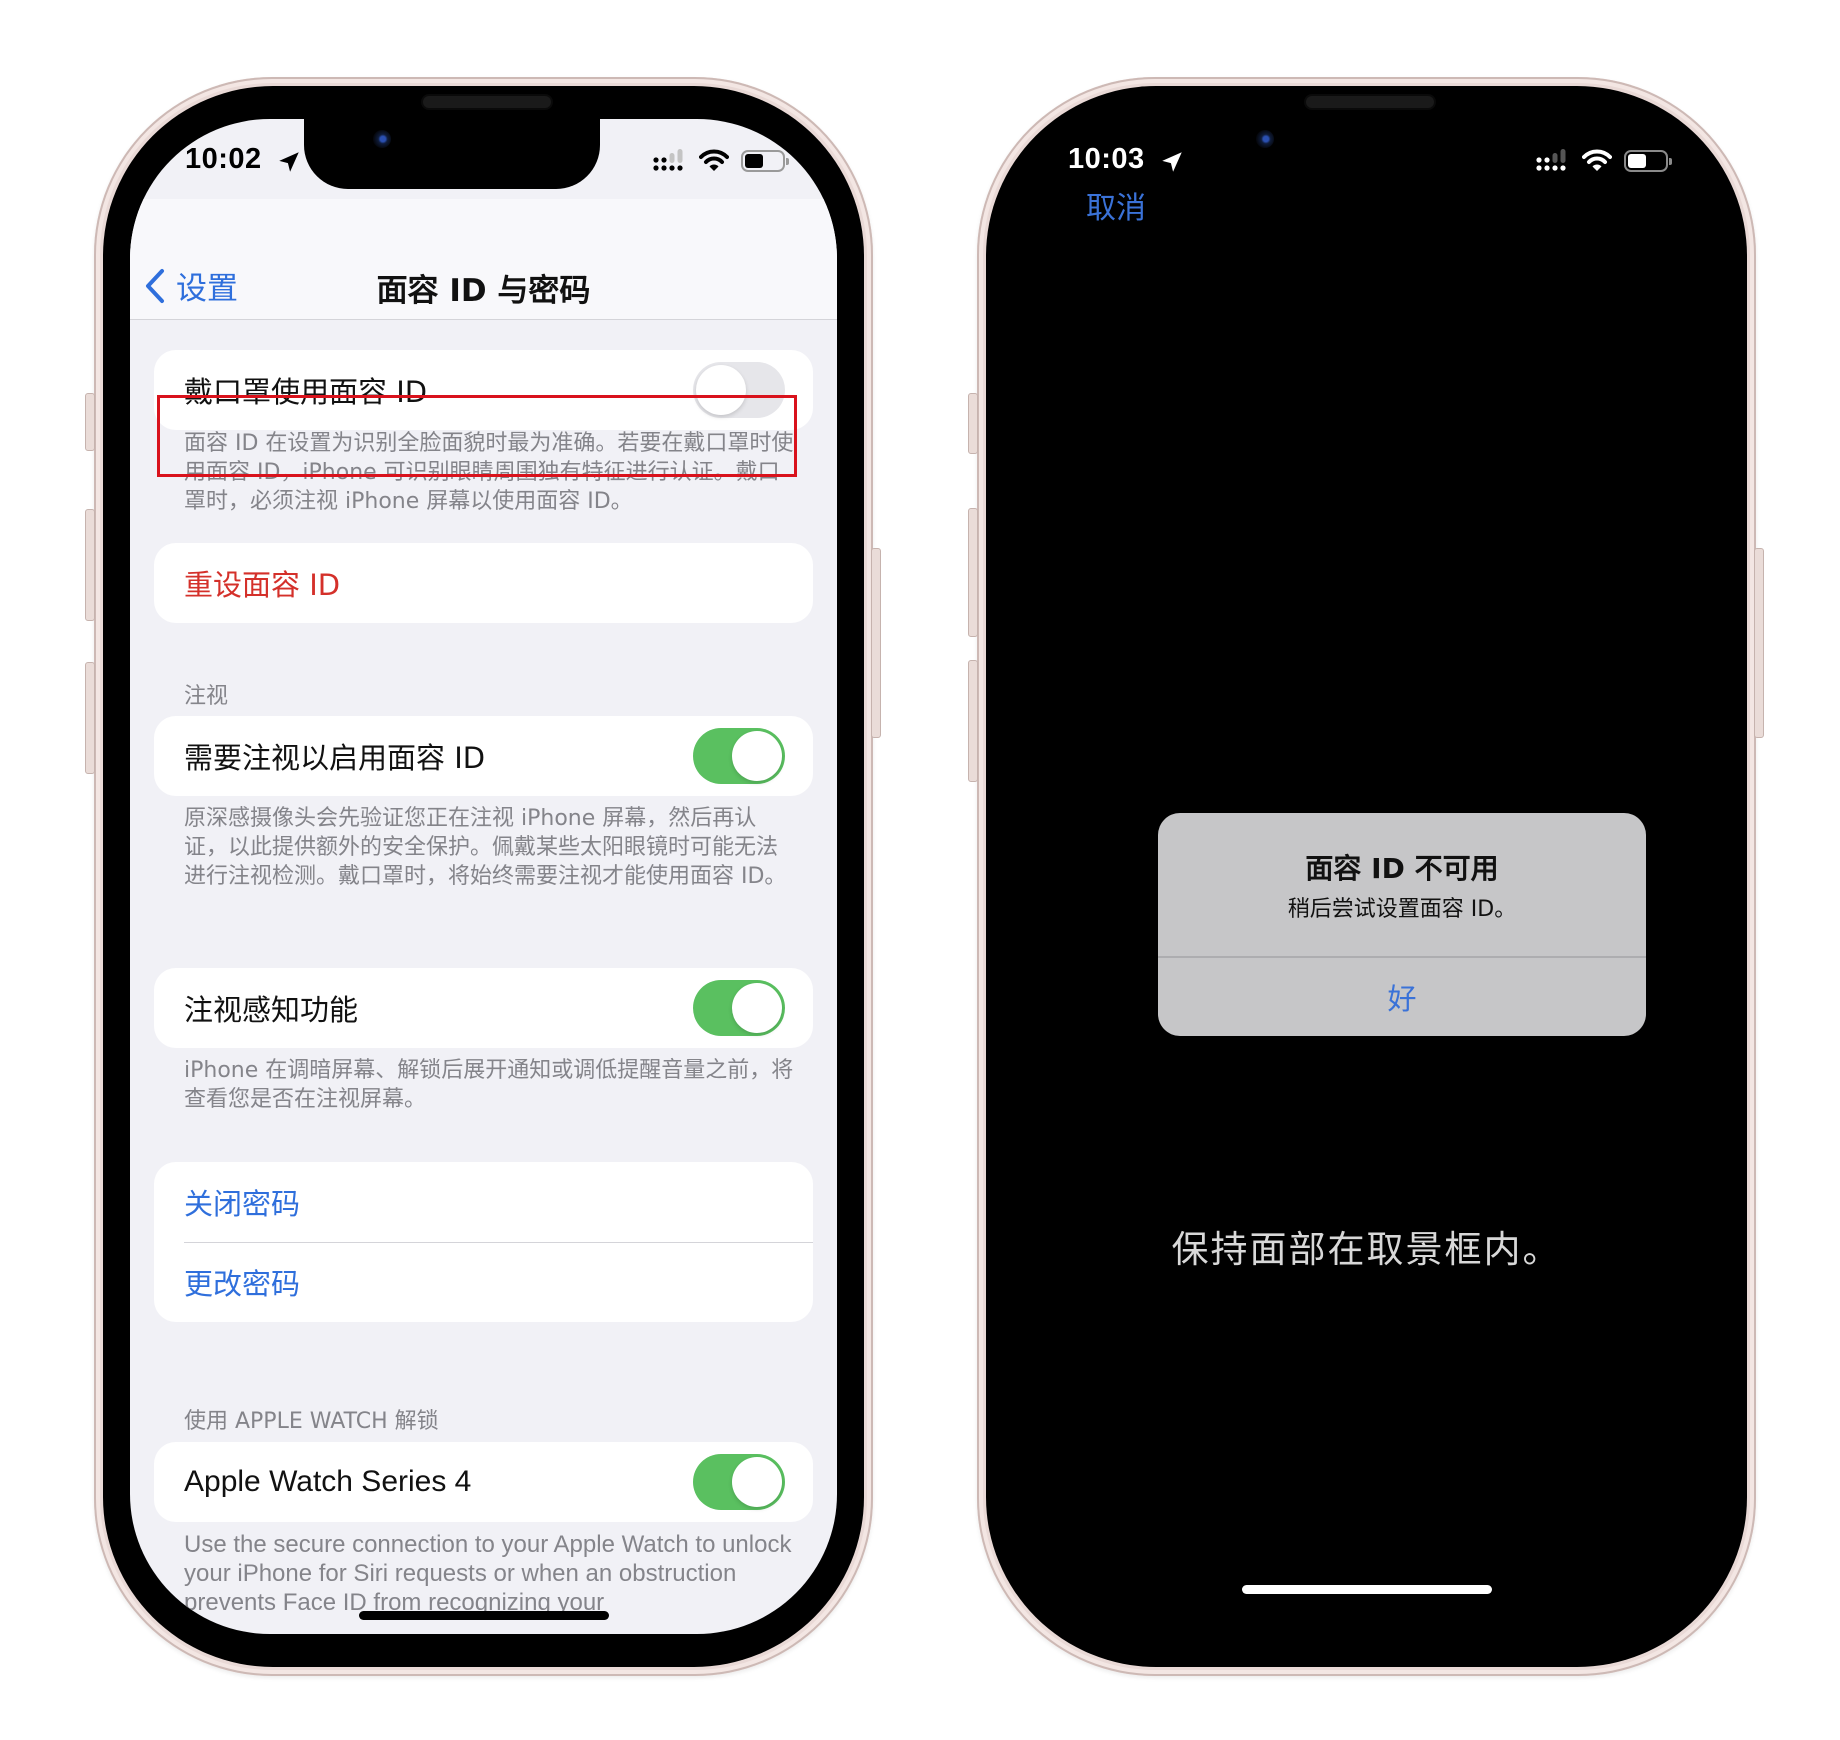  I want to click on status-time: 10:03, so click(1106, 159).